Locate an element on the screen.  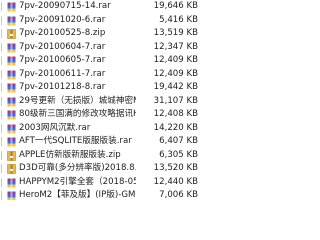
file-name: 7pv-20091020-6.rar is located at coordinates (77, 20).